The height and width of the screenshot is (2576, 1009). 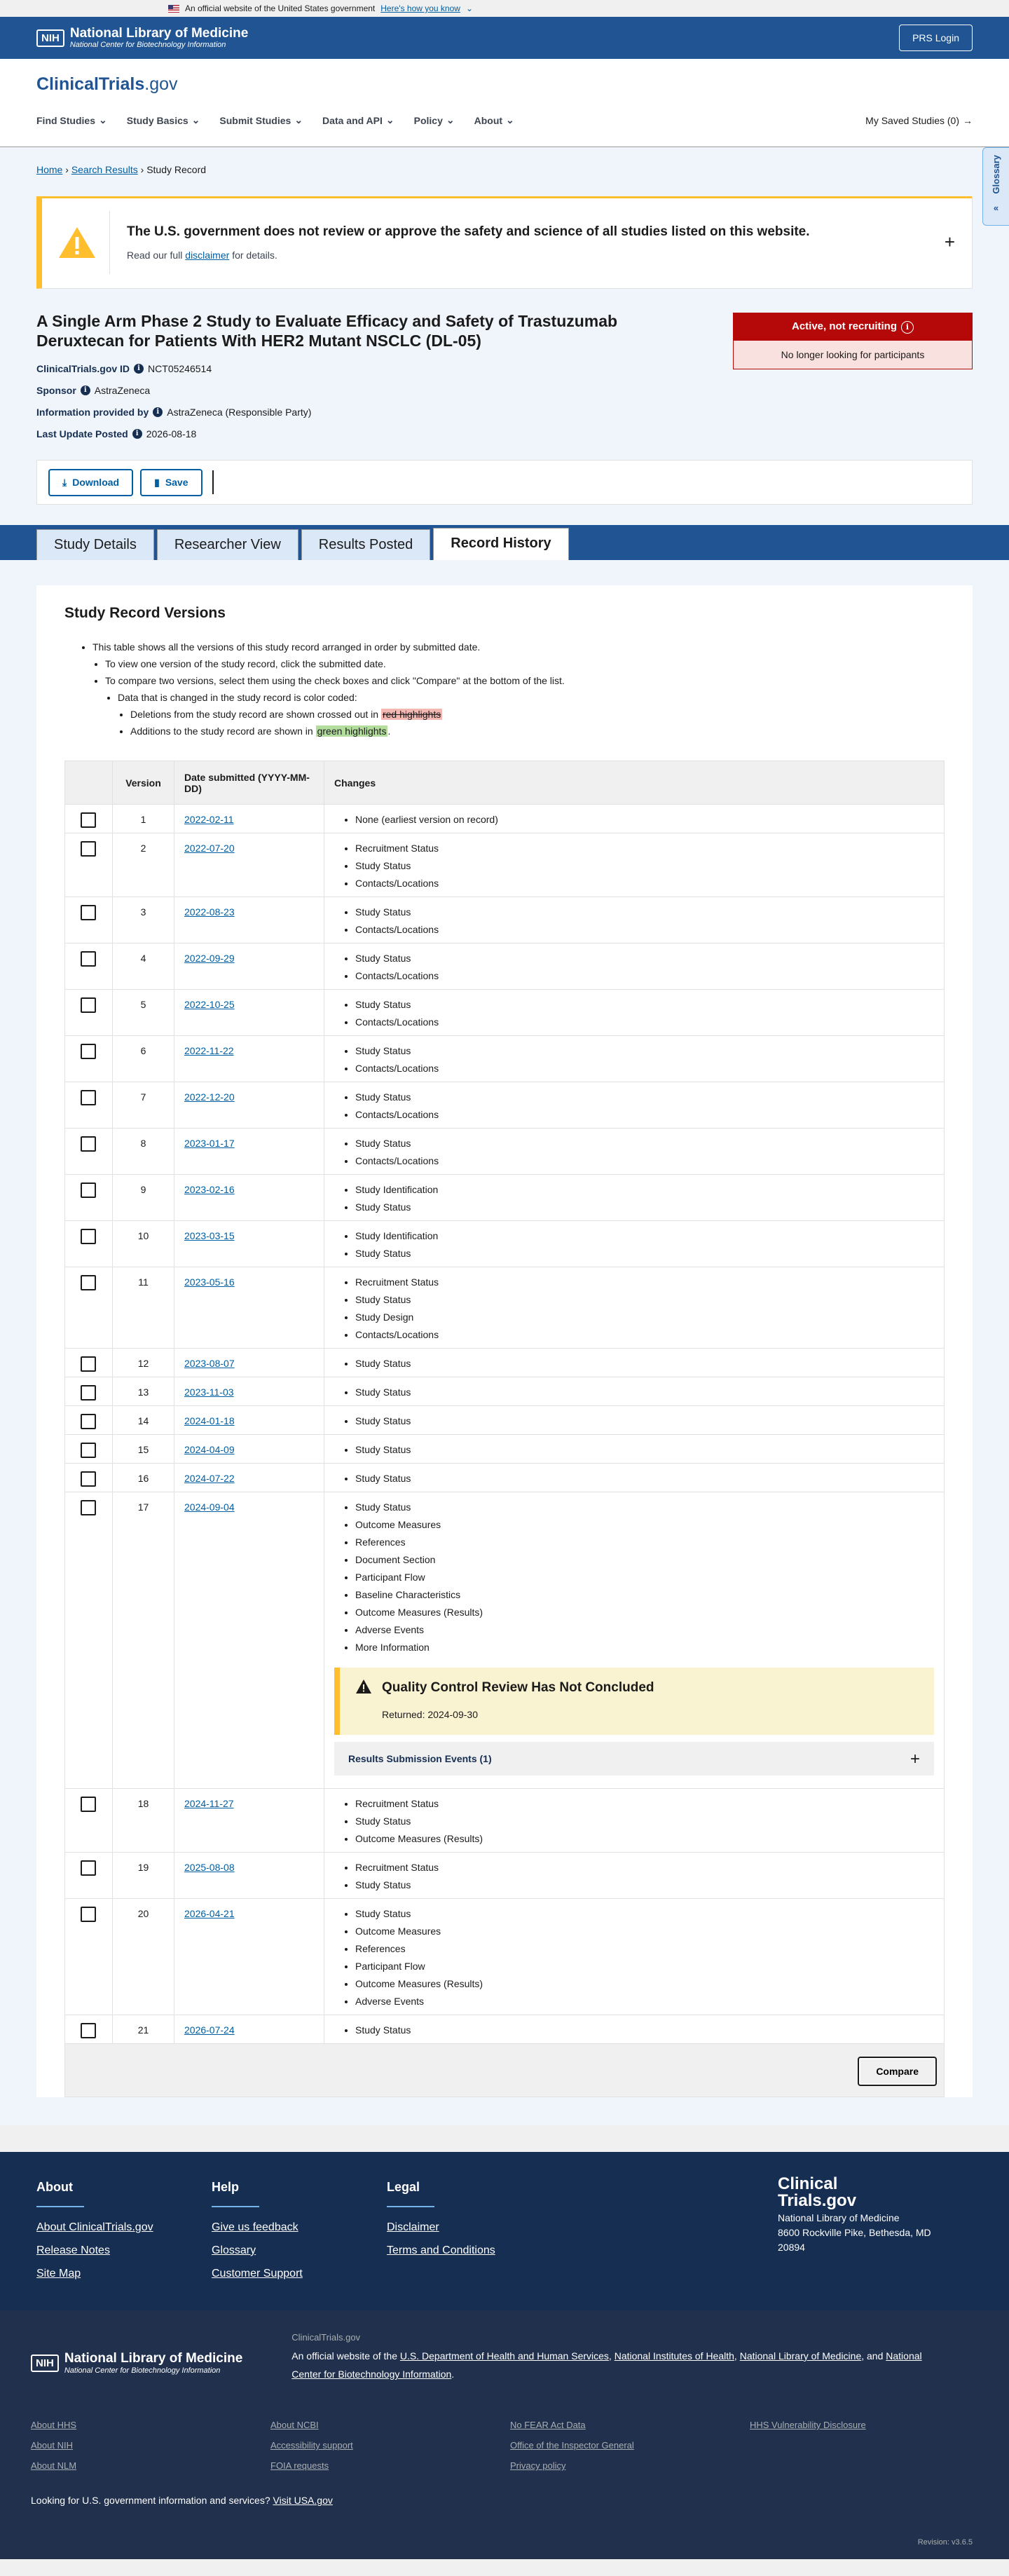 What do you see at coordinates (71, 120) in the screenshot?
I see `nav-find-studies: Find Studies ⌄` at bounding box center [71, 120].